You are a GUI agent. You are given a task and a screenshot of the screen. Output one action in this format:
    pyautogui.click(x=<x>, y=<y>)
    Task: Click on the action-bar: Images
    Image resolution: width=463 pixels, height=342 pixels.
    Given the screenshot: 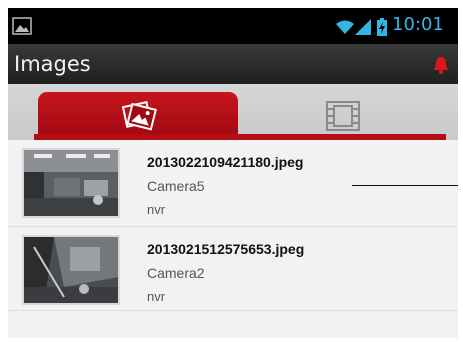 What is the action you would take?
    pyautogui.click(x=233, y=64)
    